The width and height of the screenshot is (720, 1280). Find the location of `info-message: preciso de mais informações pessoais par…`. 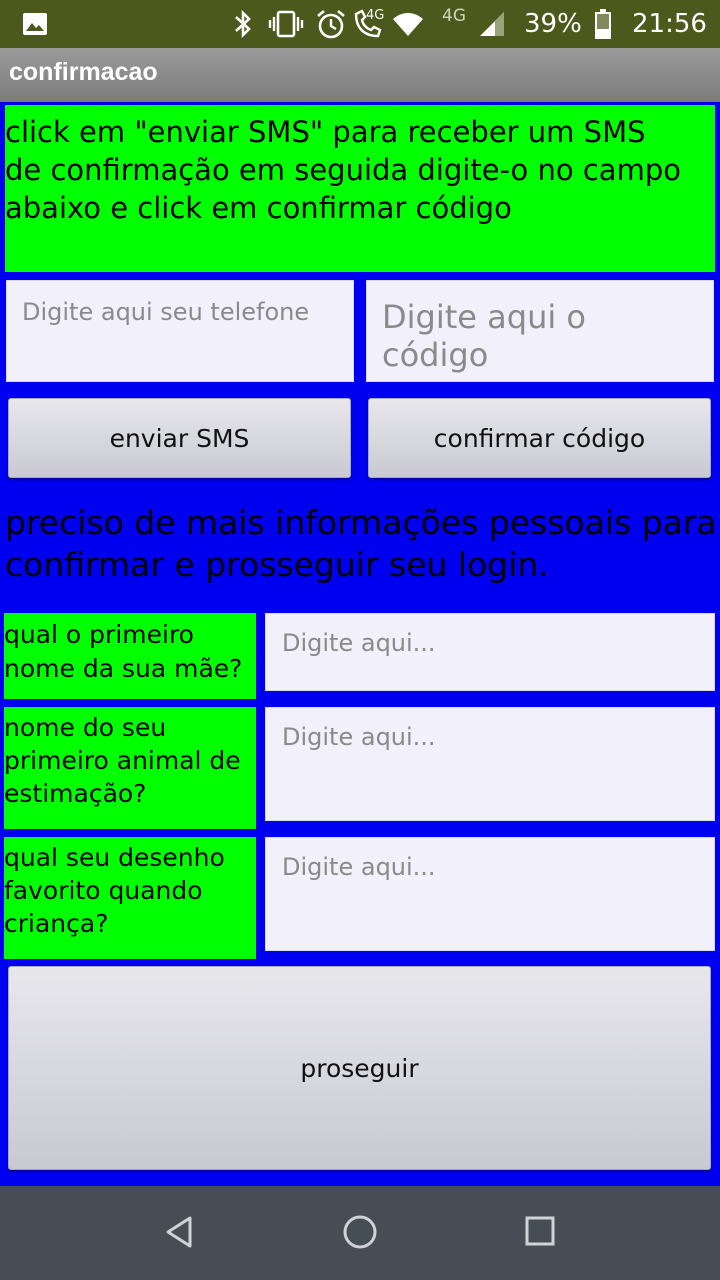

info-message: preciso de mais informações pessoais par… is located at coordinates (361, 544).